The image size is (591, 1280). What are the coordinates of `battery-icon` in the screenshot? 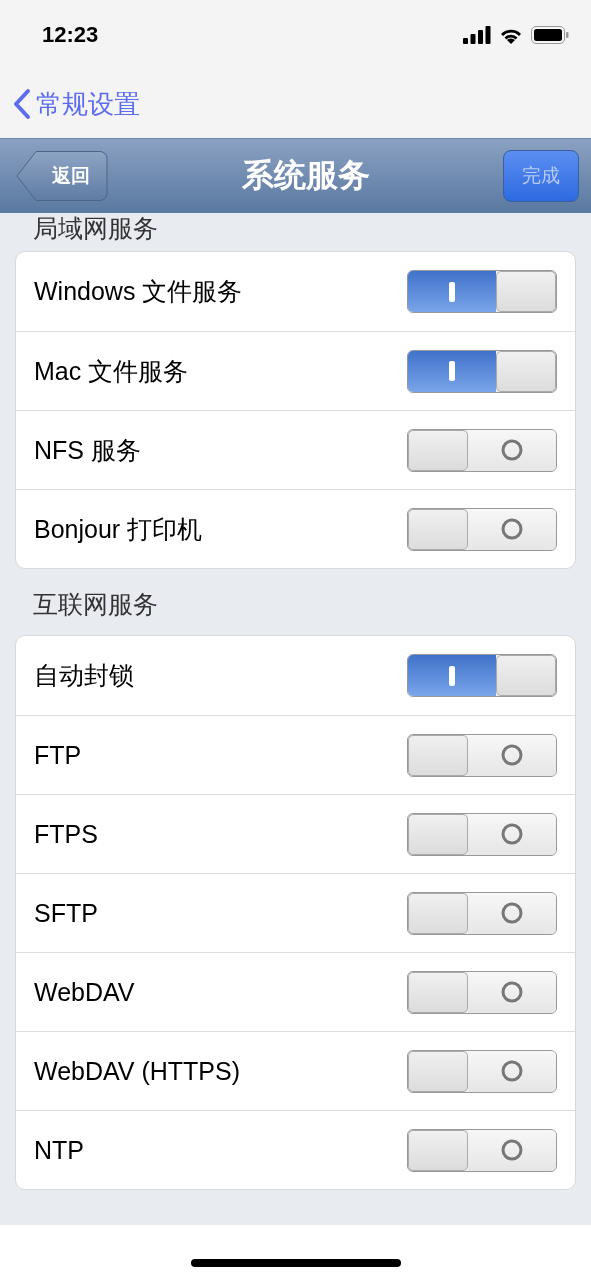 It's located at (550, 35).